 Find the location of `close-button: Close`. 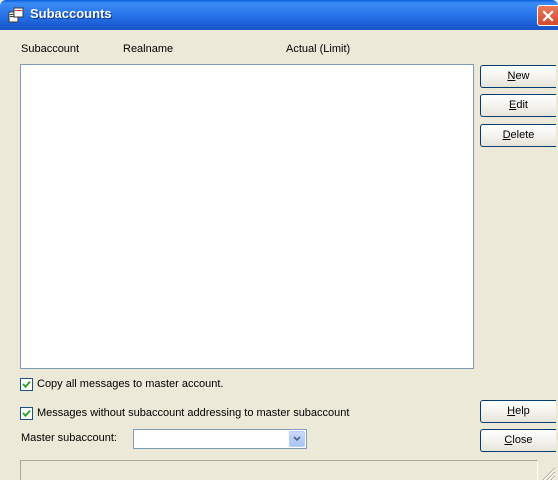

close-button: Close is located at coordinates (518, 440).